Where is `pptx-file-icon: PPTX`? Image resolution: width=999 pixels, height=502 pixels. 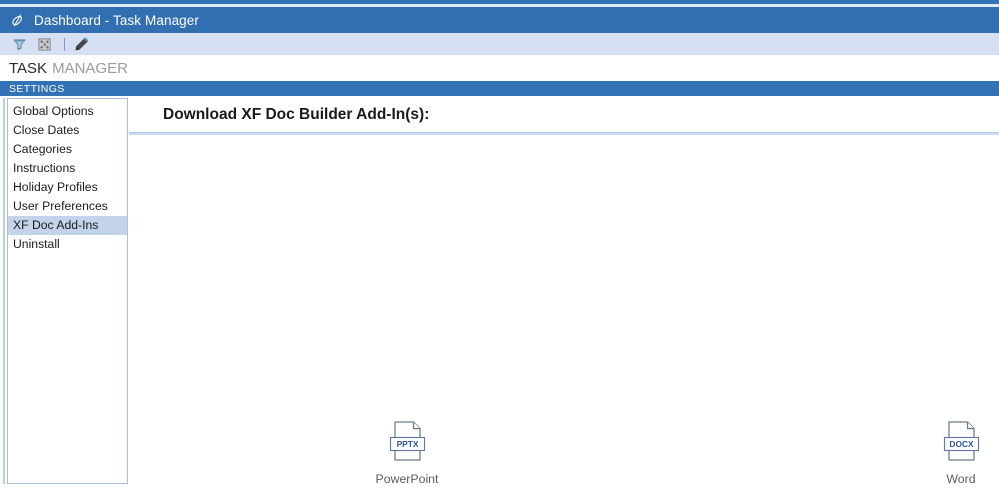 pptx-file-icon: PPTX is located at coordinates (407, 440).